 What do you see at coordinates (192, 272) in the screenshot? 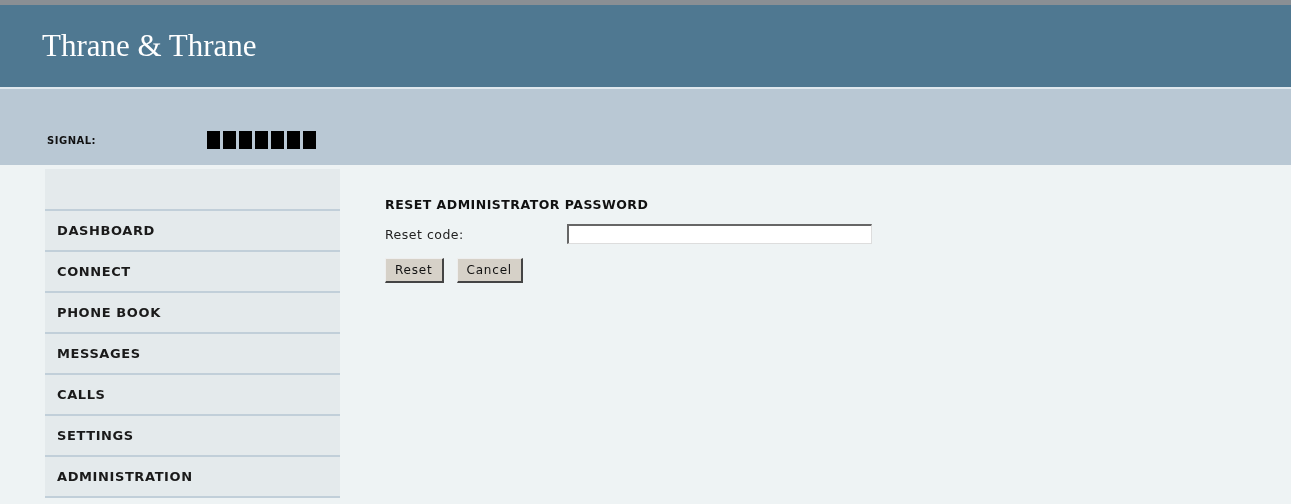
I see `nav-item: CONNECT` at bounding box center [192, 272].